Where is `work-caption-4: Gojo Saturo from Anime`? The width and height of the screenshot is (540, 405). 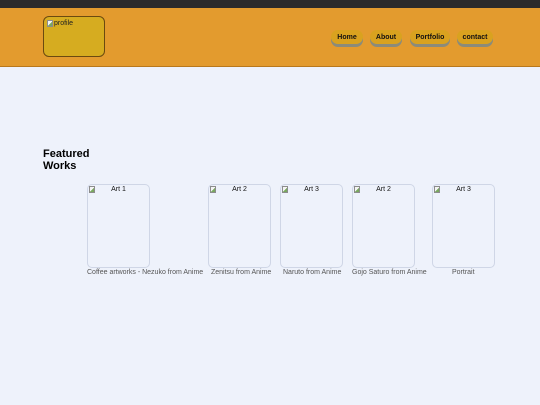
work-caption-4: Gojo Saturo from Anime is located at coordinates (389, 272).